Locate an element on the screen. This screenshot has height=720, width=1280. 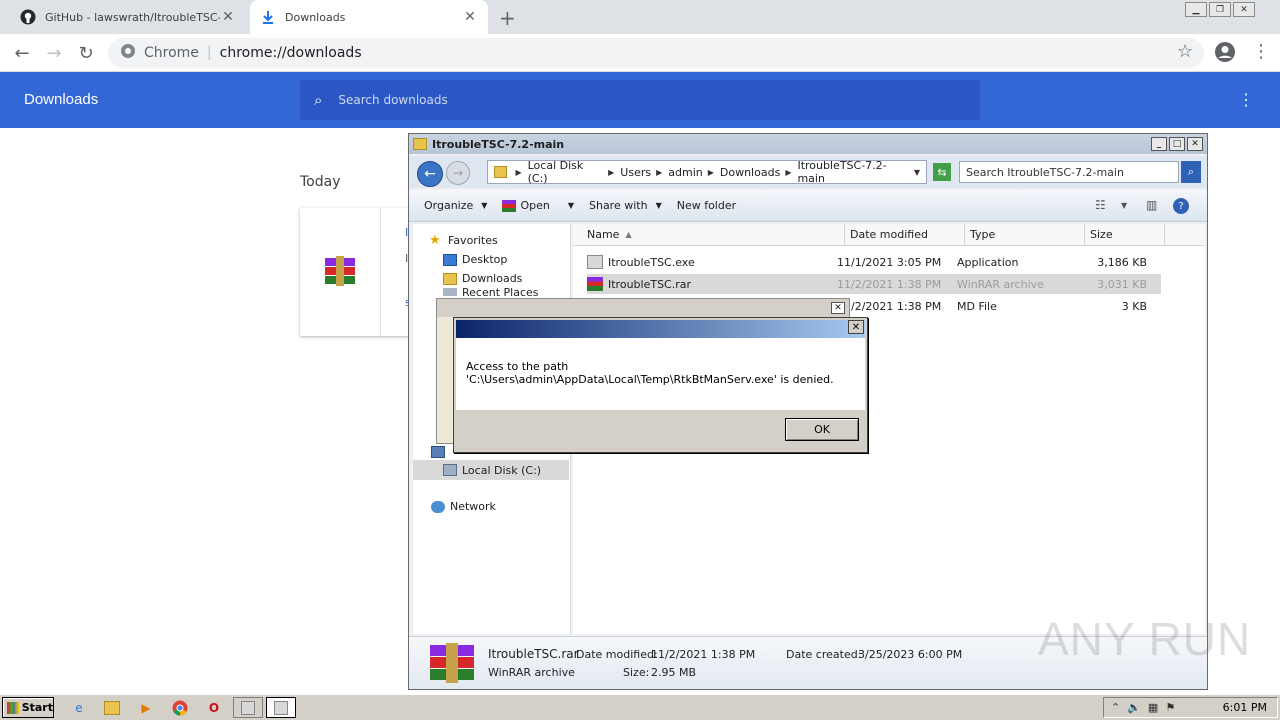
close-button: ✕ is located at coordinates (1195, 144).